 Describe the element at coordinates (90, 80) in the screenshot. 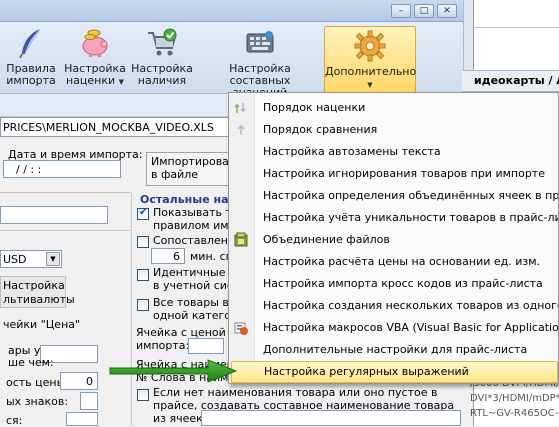

I see `markup-settings-label2: наценки` at that location.